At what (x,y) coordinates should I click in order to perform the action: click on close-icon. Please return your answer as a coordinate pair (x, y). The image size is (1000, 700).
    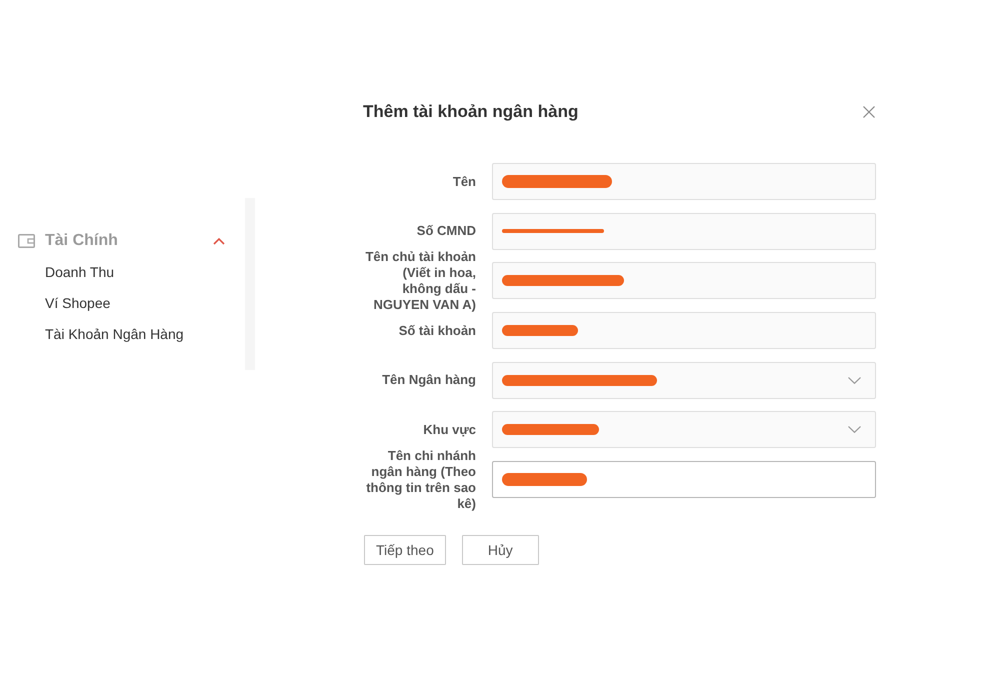
    Looking at the image, I should click on (869, 112).